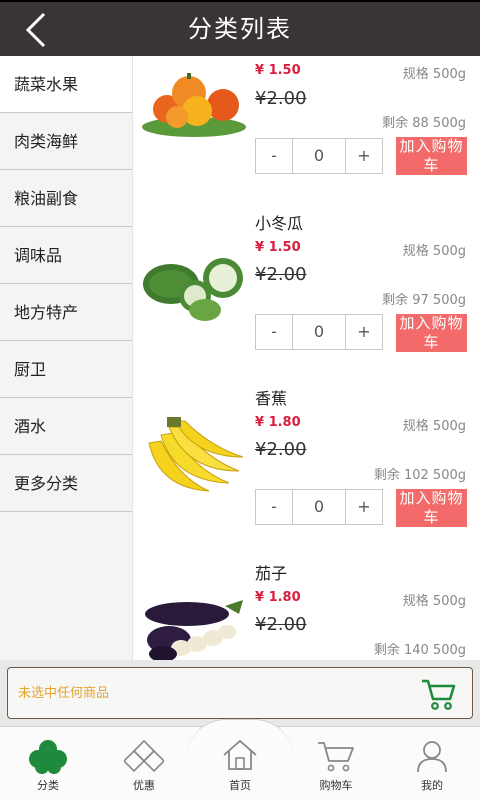 The height and width of the screenshot is (800, 480). Describe the element at coordinates (279, 223) in the screenshot. I see `product-name: 小冬瓜` at that location.